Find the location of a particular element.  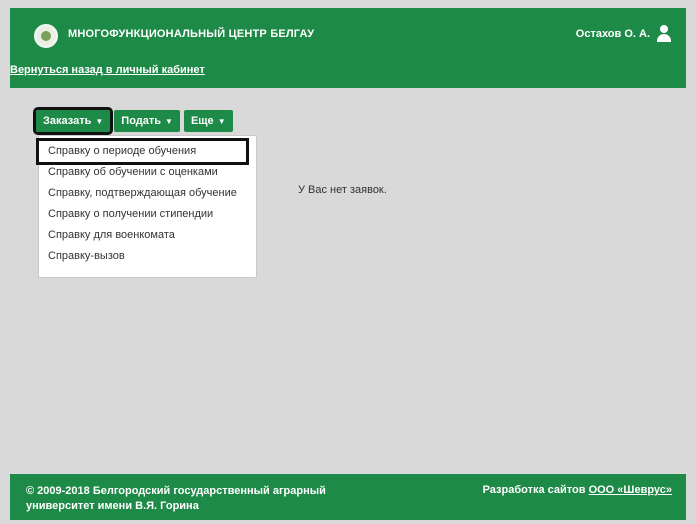

back-to-cabinet-link: Вернуться назад в личный кабинет is located at coordinates (107, 70).